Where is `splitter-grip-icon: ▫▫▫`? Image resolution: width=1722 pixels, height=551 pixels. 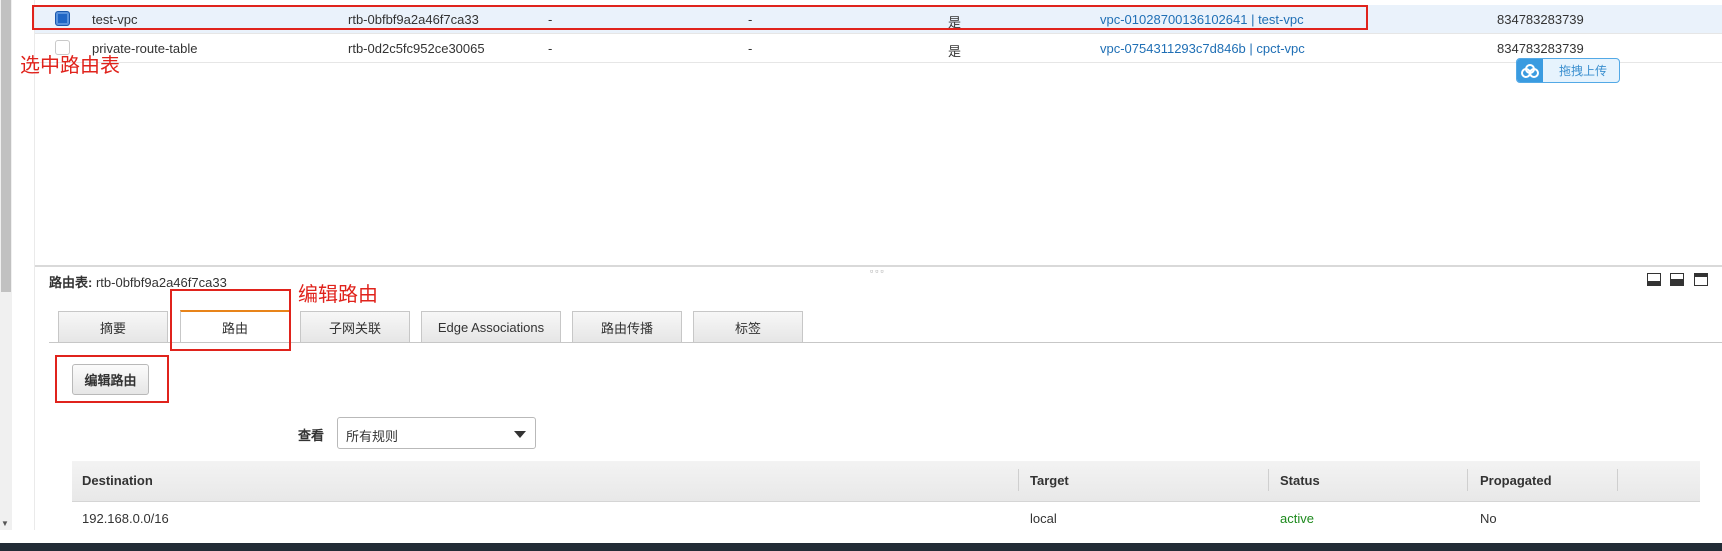
splitter-grip-icon: ▫▫▫ is located at coordinates (878, 271).